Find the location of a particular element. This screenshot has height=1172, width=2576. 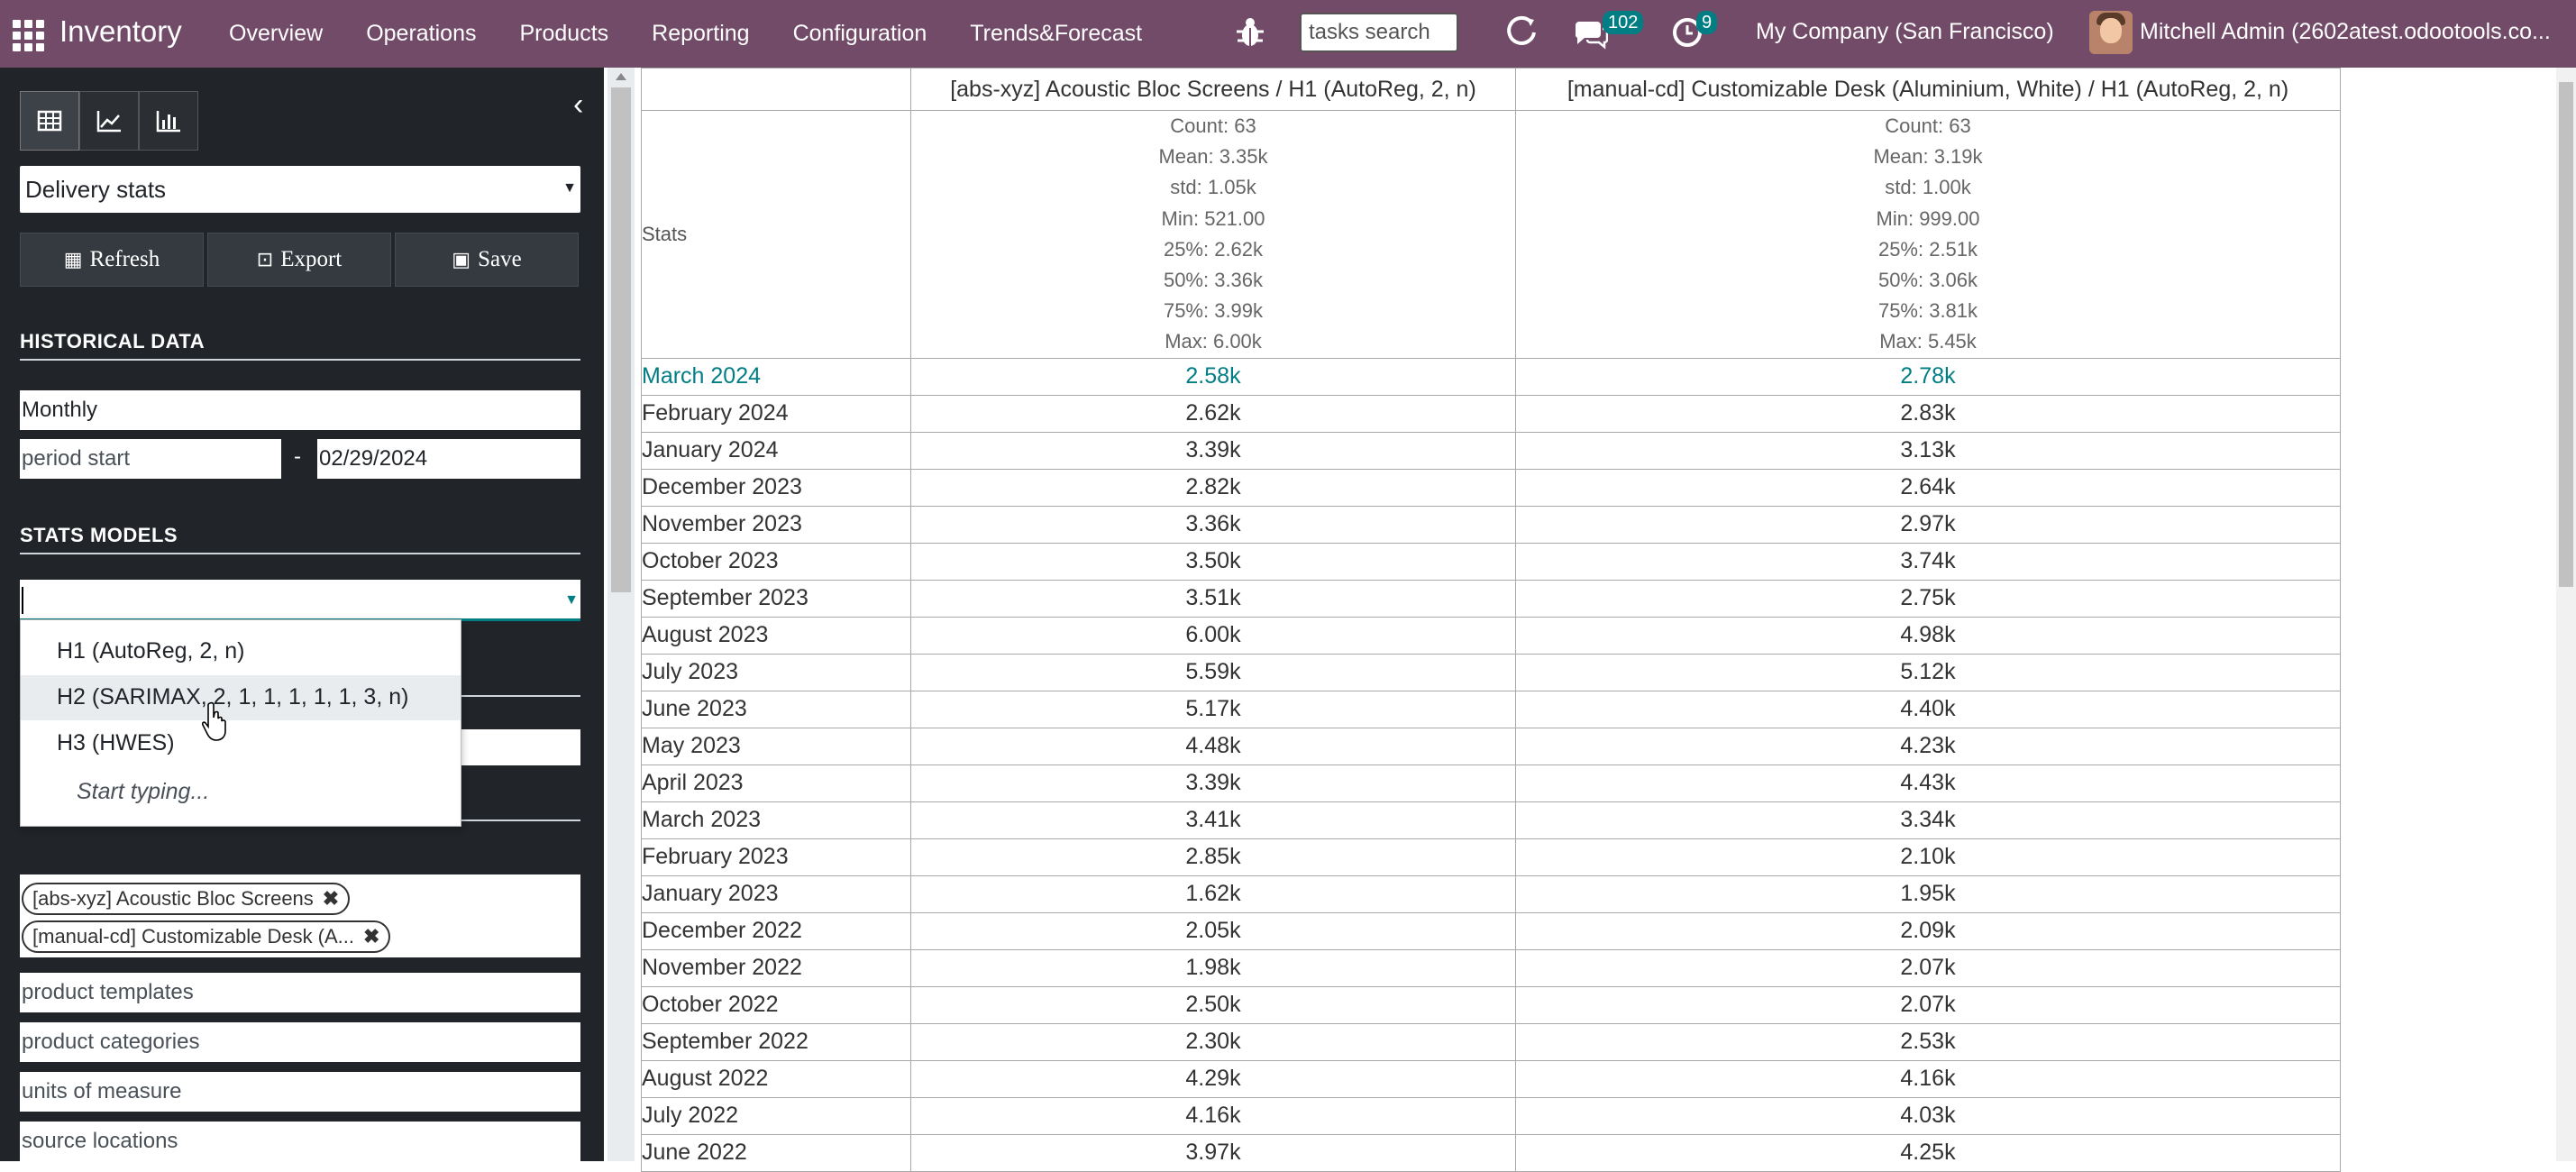

value-cell: 5.17k is located at coordinates (1213, 709).